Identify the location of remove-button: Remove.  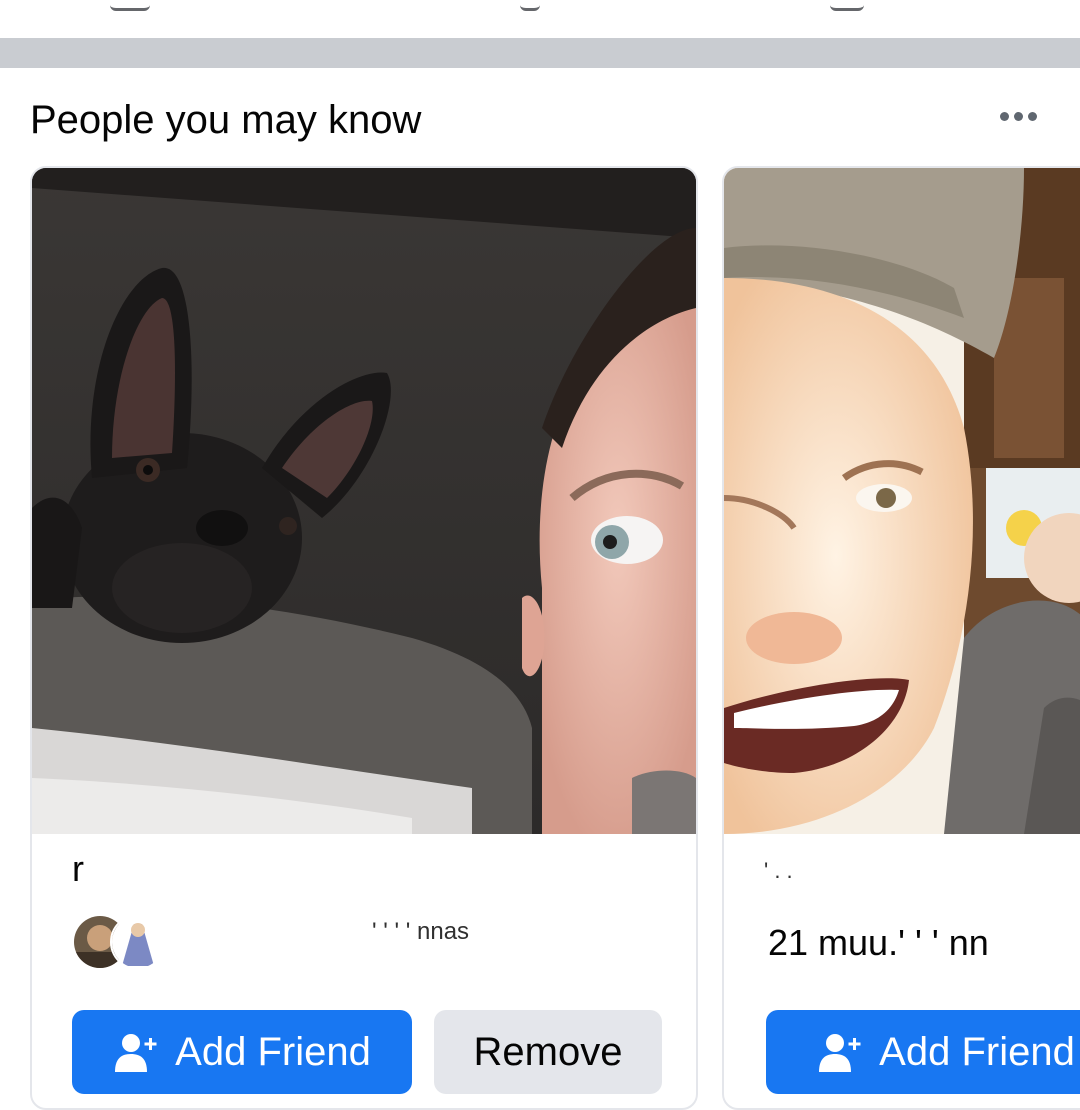
(548, 1052).